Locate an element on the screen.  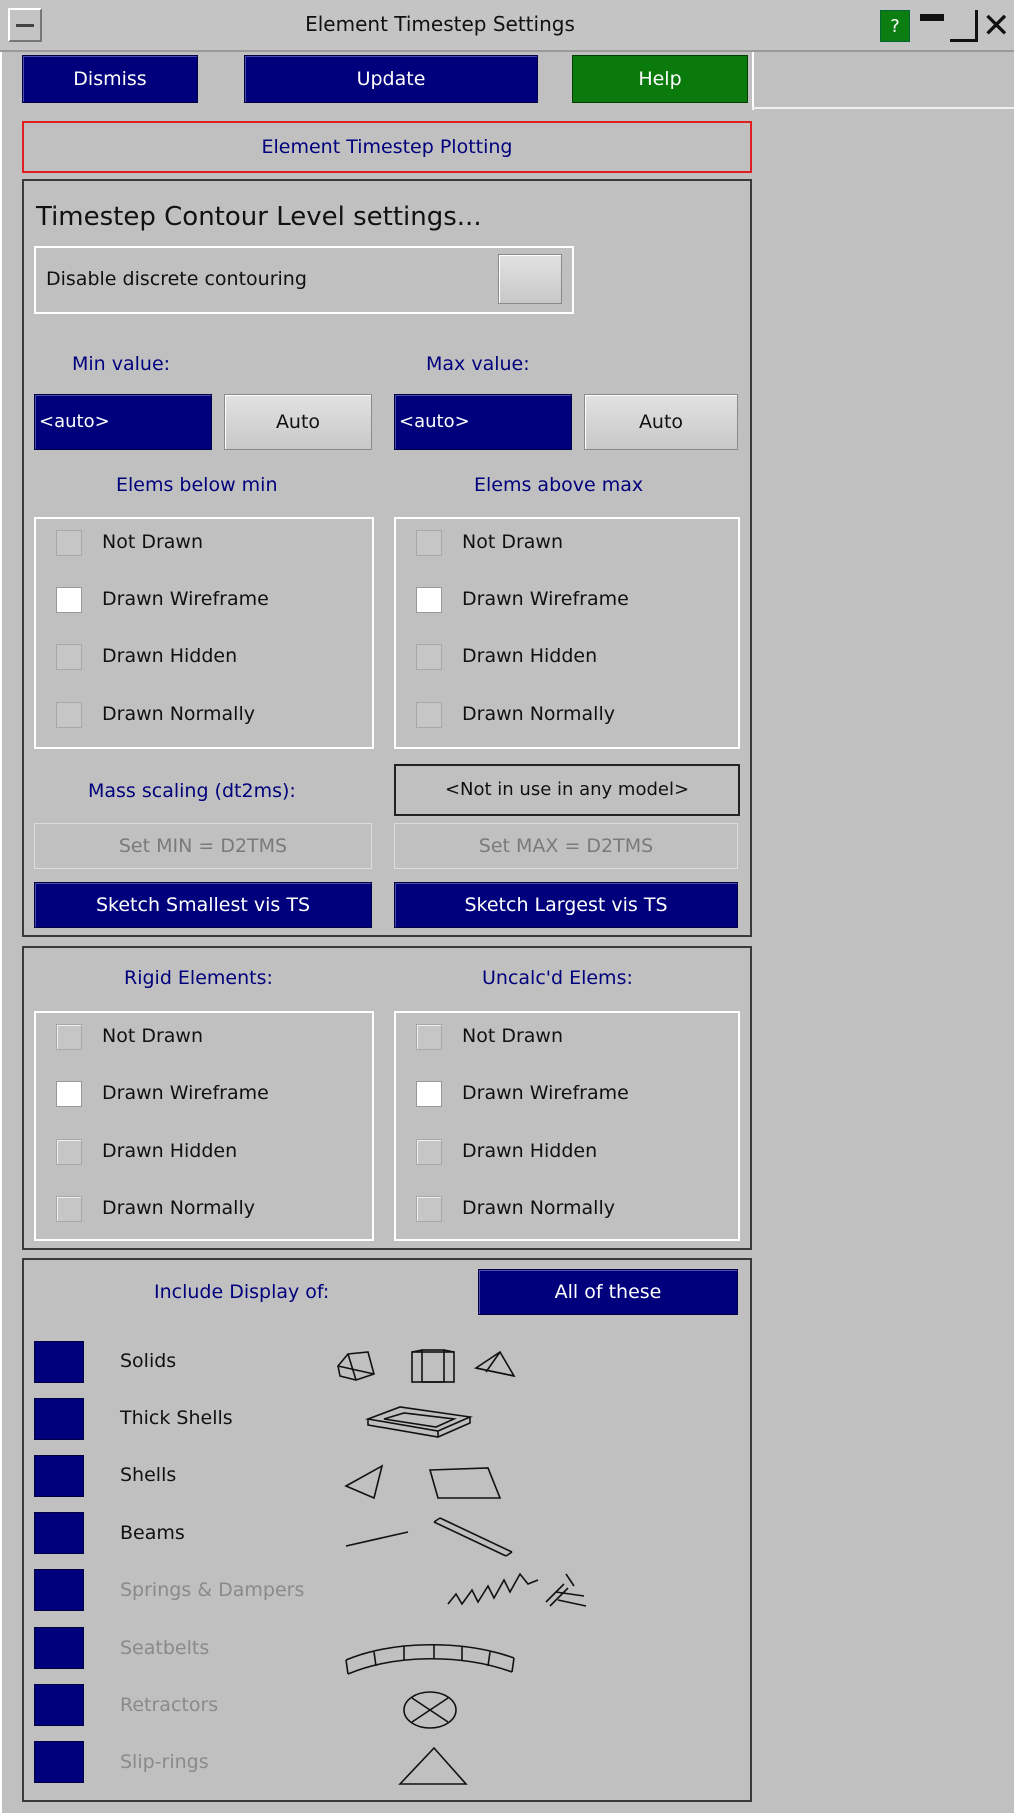
above-max-option-label: Drawn Normally is located at coordinates (538, 714).